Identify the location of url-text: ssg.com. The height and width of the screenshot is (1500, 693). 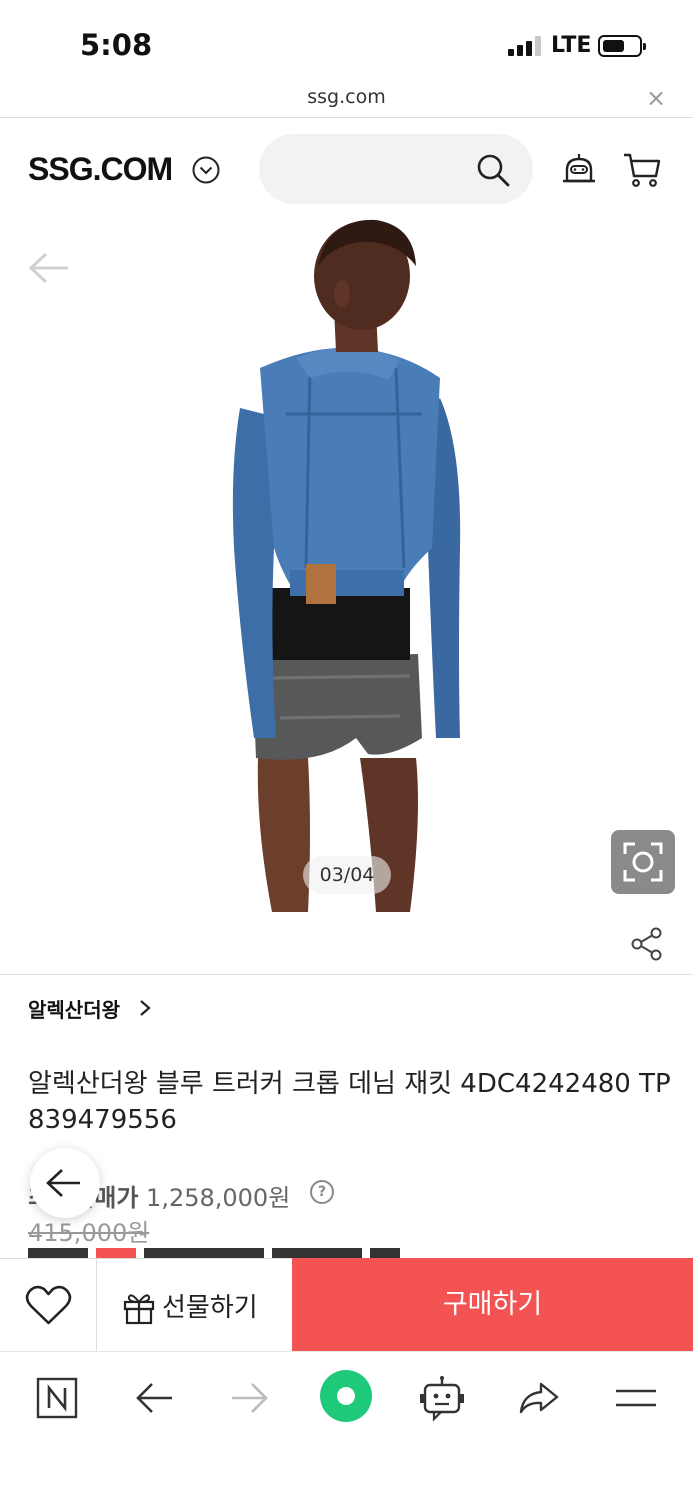
(346, 97).